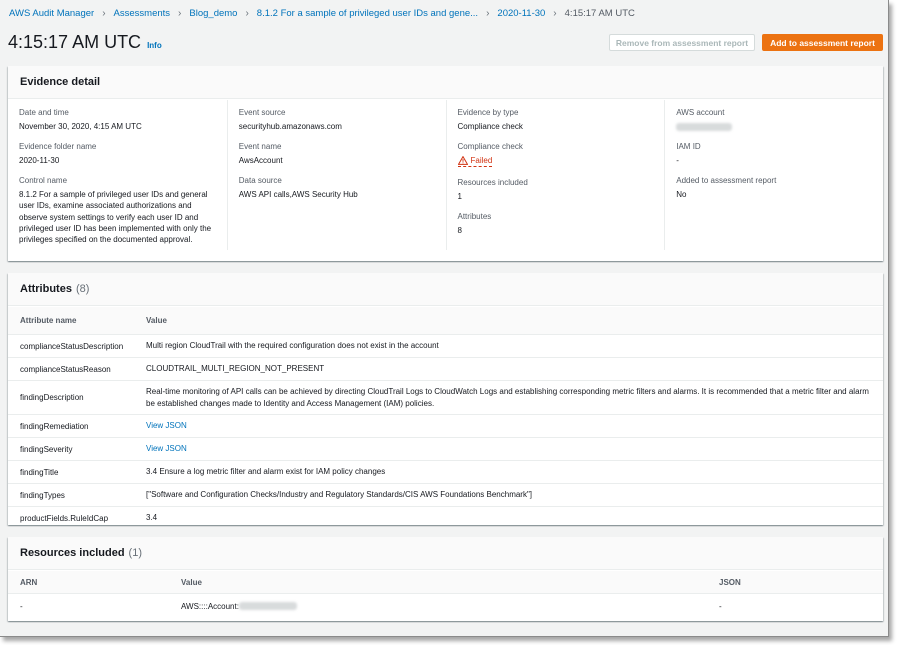  Describe the element at coordinates (445, 321) in the screenshot. I see `attributes-table-header: Attribute name Value` at that location.